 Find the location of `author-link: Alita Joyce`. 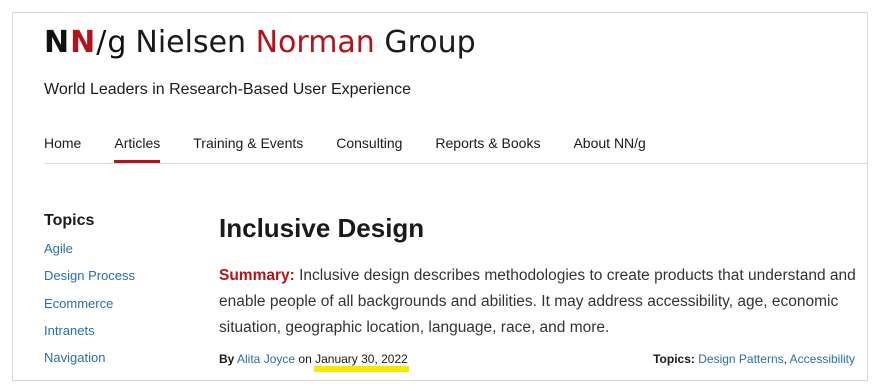

author-link: Alita Joyce is located at coordinates (266, 359).